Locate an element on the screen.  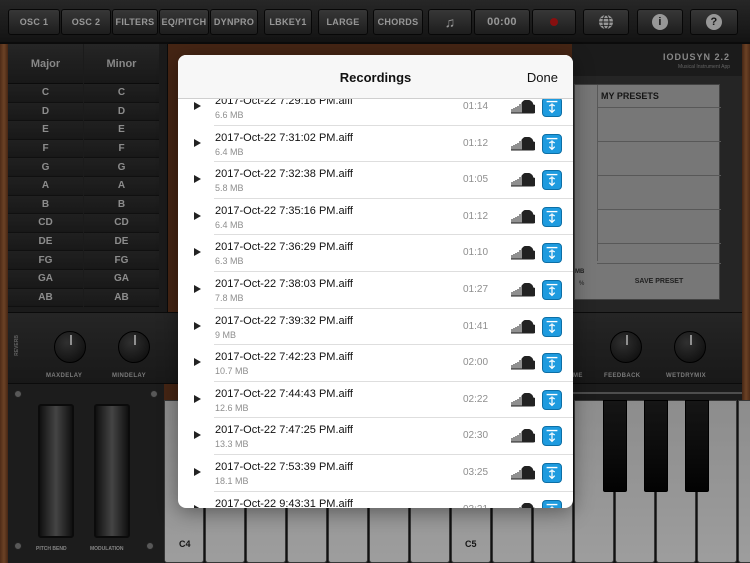
recording-row: 2017-Oct-22 7:35:16 PM.aiff 6.4 MB 01:12 is located at coordinates (375, 217).